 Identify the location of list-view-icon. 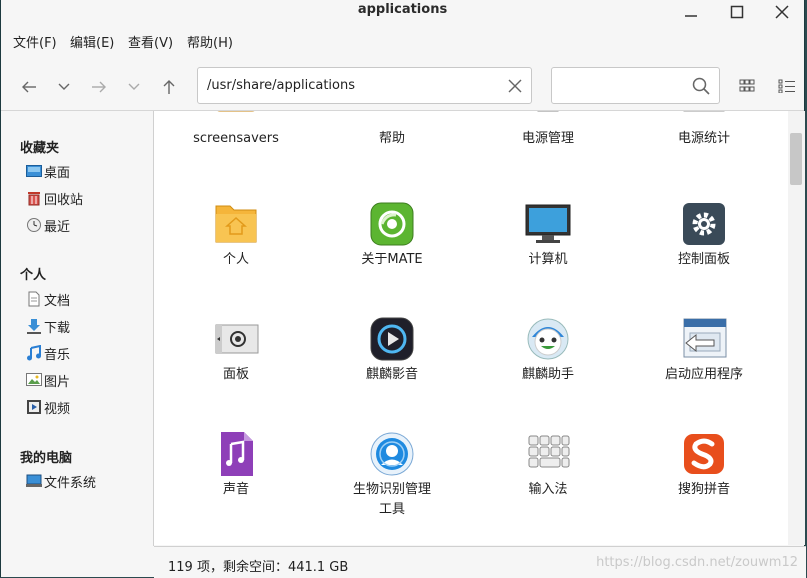
(786, 86).